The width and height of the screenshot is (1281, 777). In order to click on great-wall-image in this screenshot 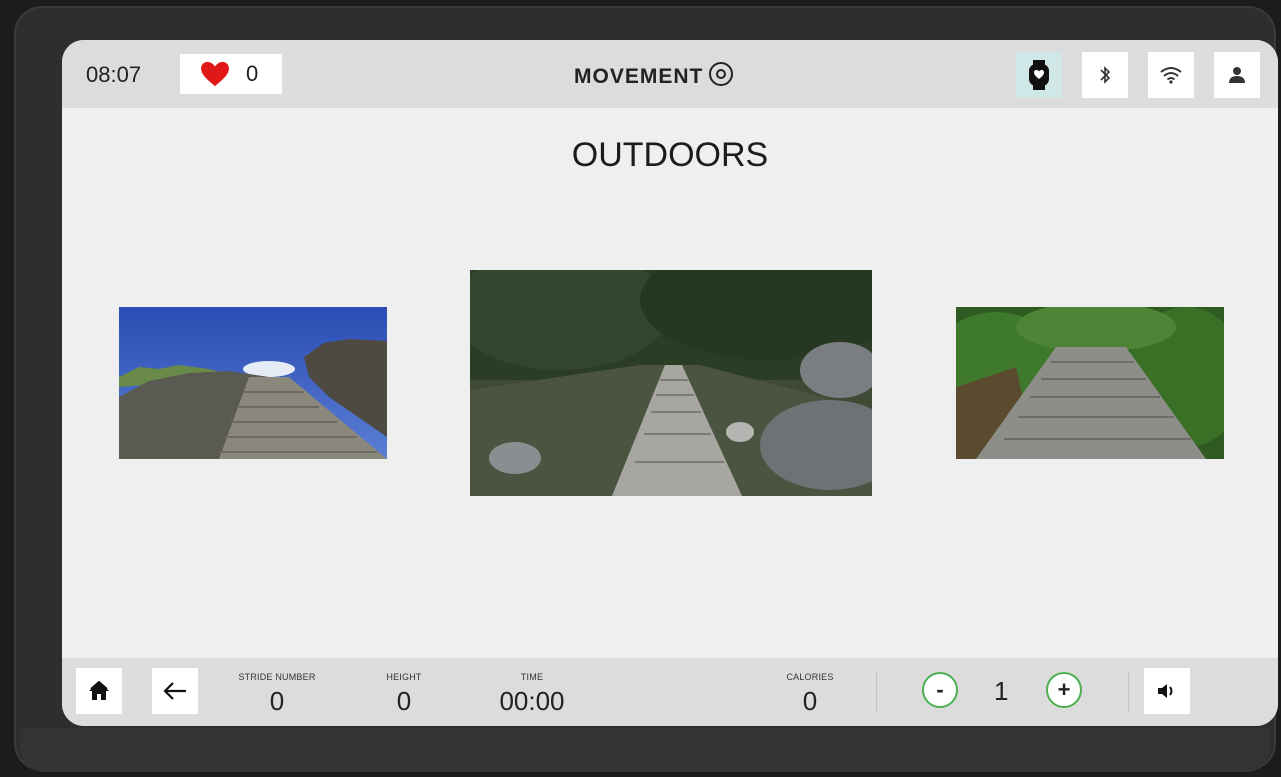, I will do `click(253, 383)`.